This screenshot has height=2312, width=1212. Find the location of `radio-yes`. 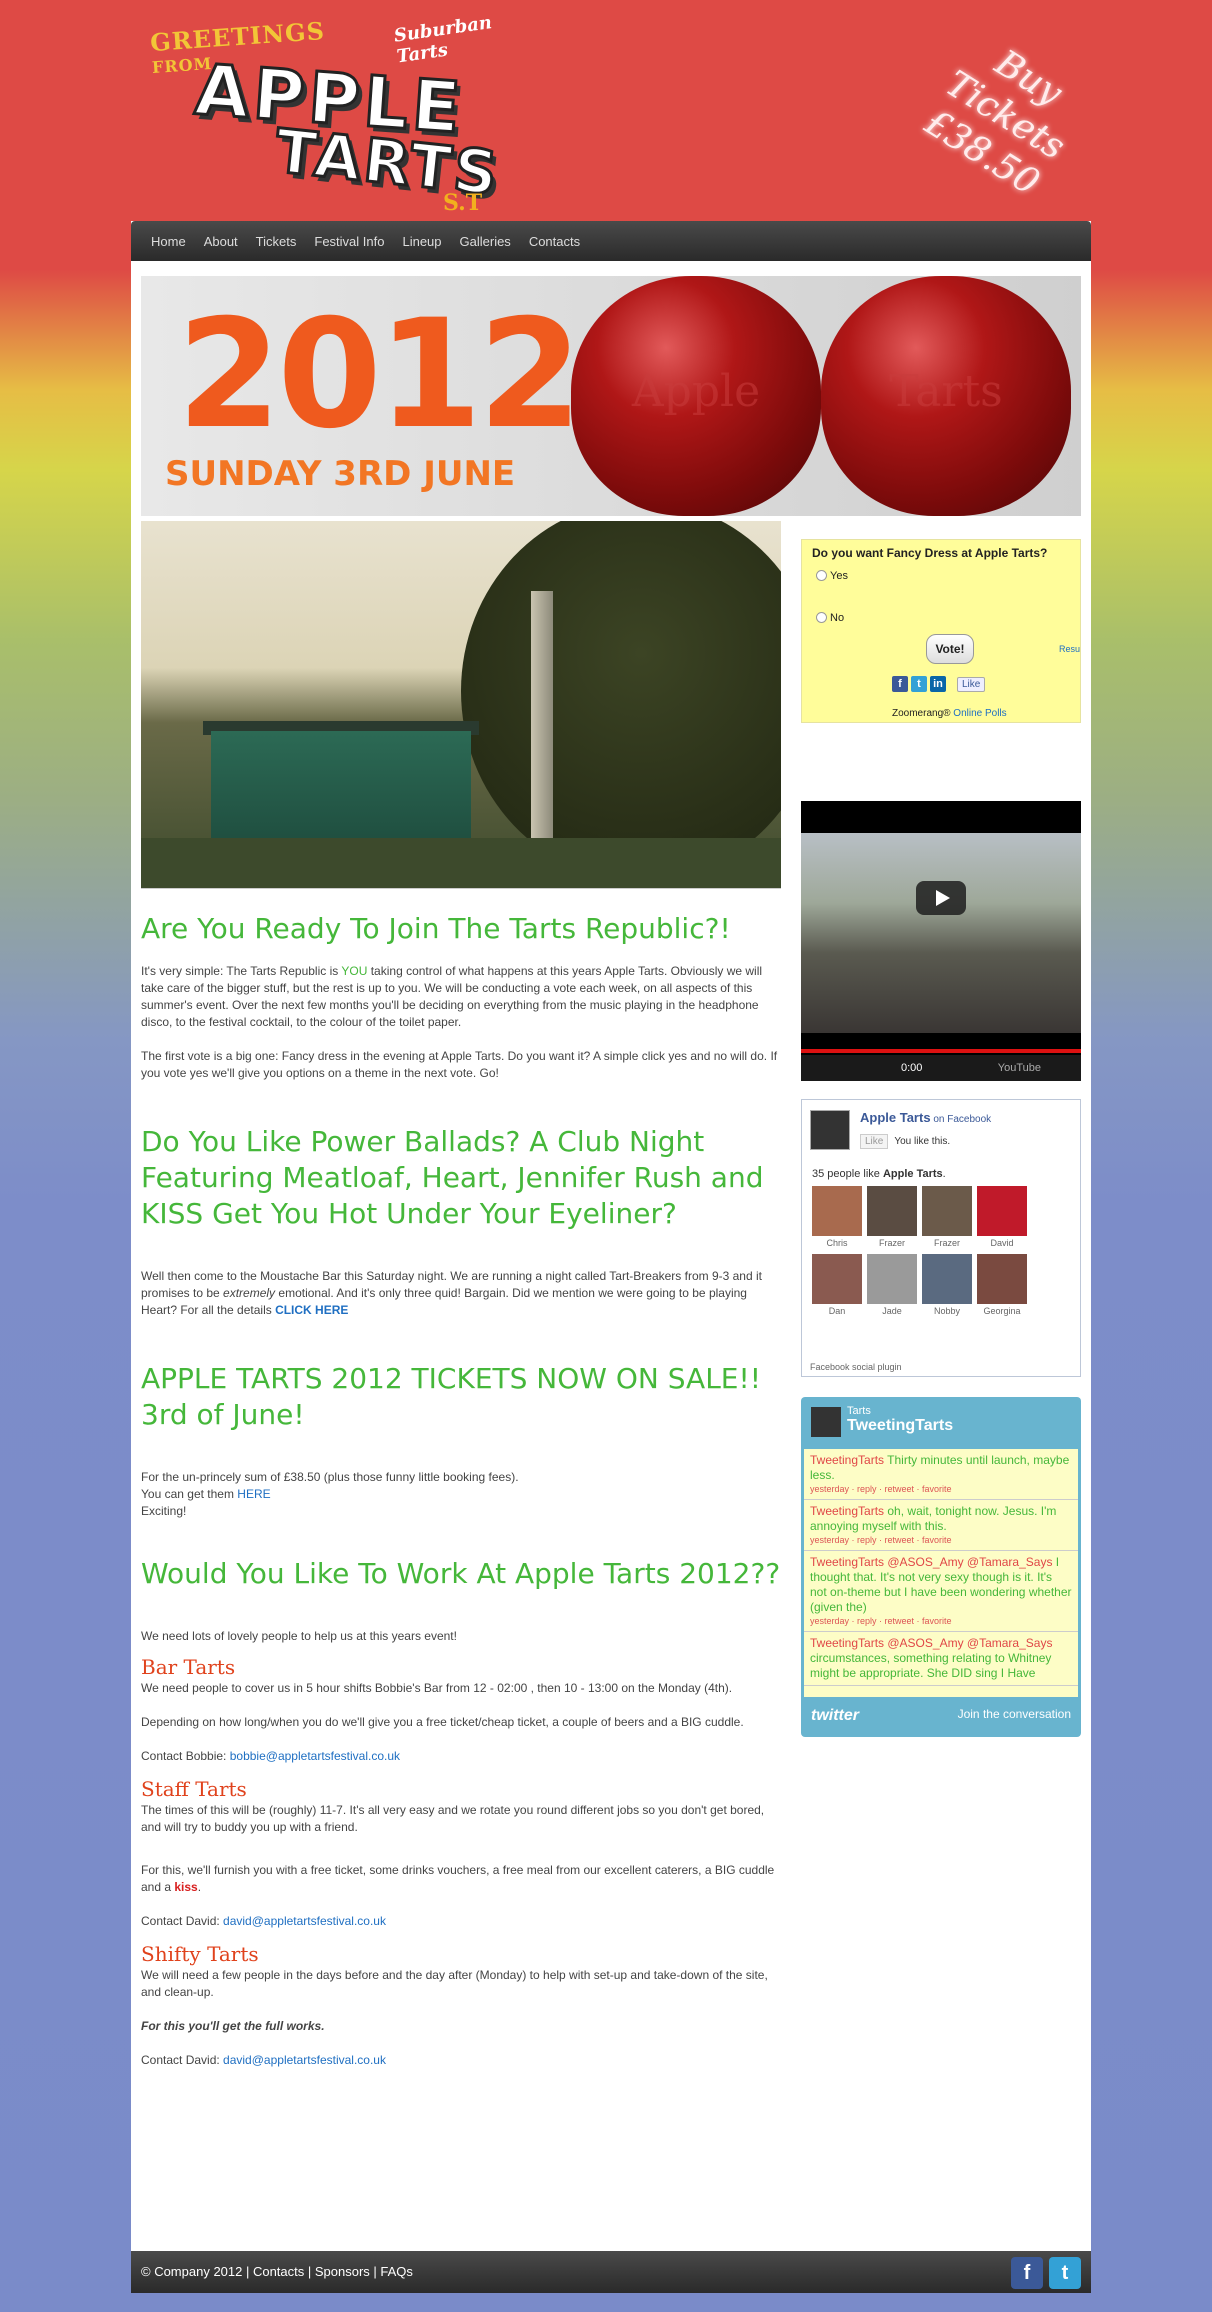

radio-yes is located at coordinates (821, 575).